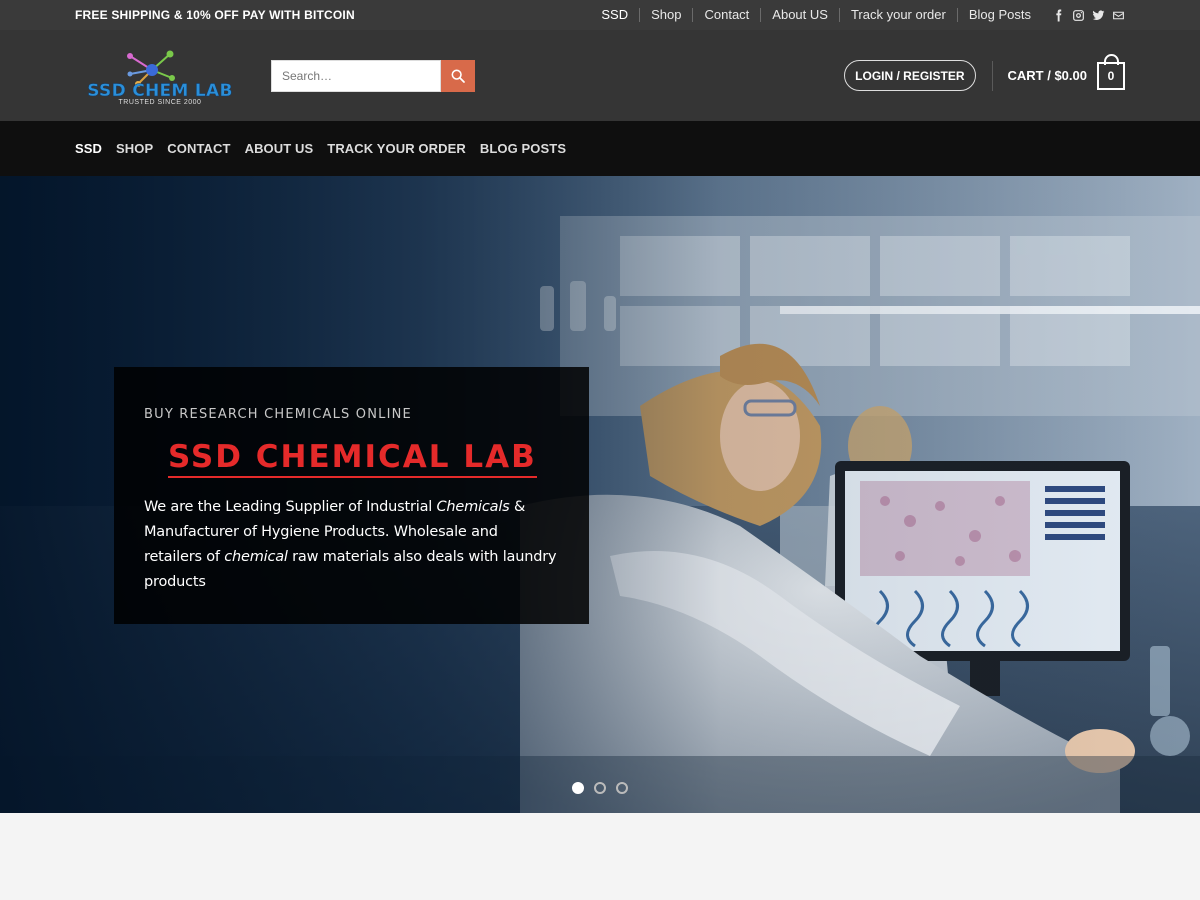 This screenshot has width=1200, height=900. I want to click on hero-desc-emphasis-2: chemical, so click(256, 557).